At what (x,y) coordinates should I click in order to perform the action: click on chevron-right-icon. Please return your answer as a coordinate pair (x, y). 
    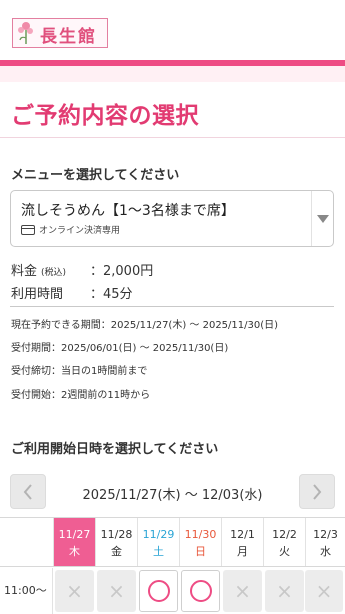
    Looking at the image, I should click on (317, 491).